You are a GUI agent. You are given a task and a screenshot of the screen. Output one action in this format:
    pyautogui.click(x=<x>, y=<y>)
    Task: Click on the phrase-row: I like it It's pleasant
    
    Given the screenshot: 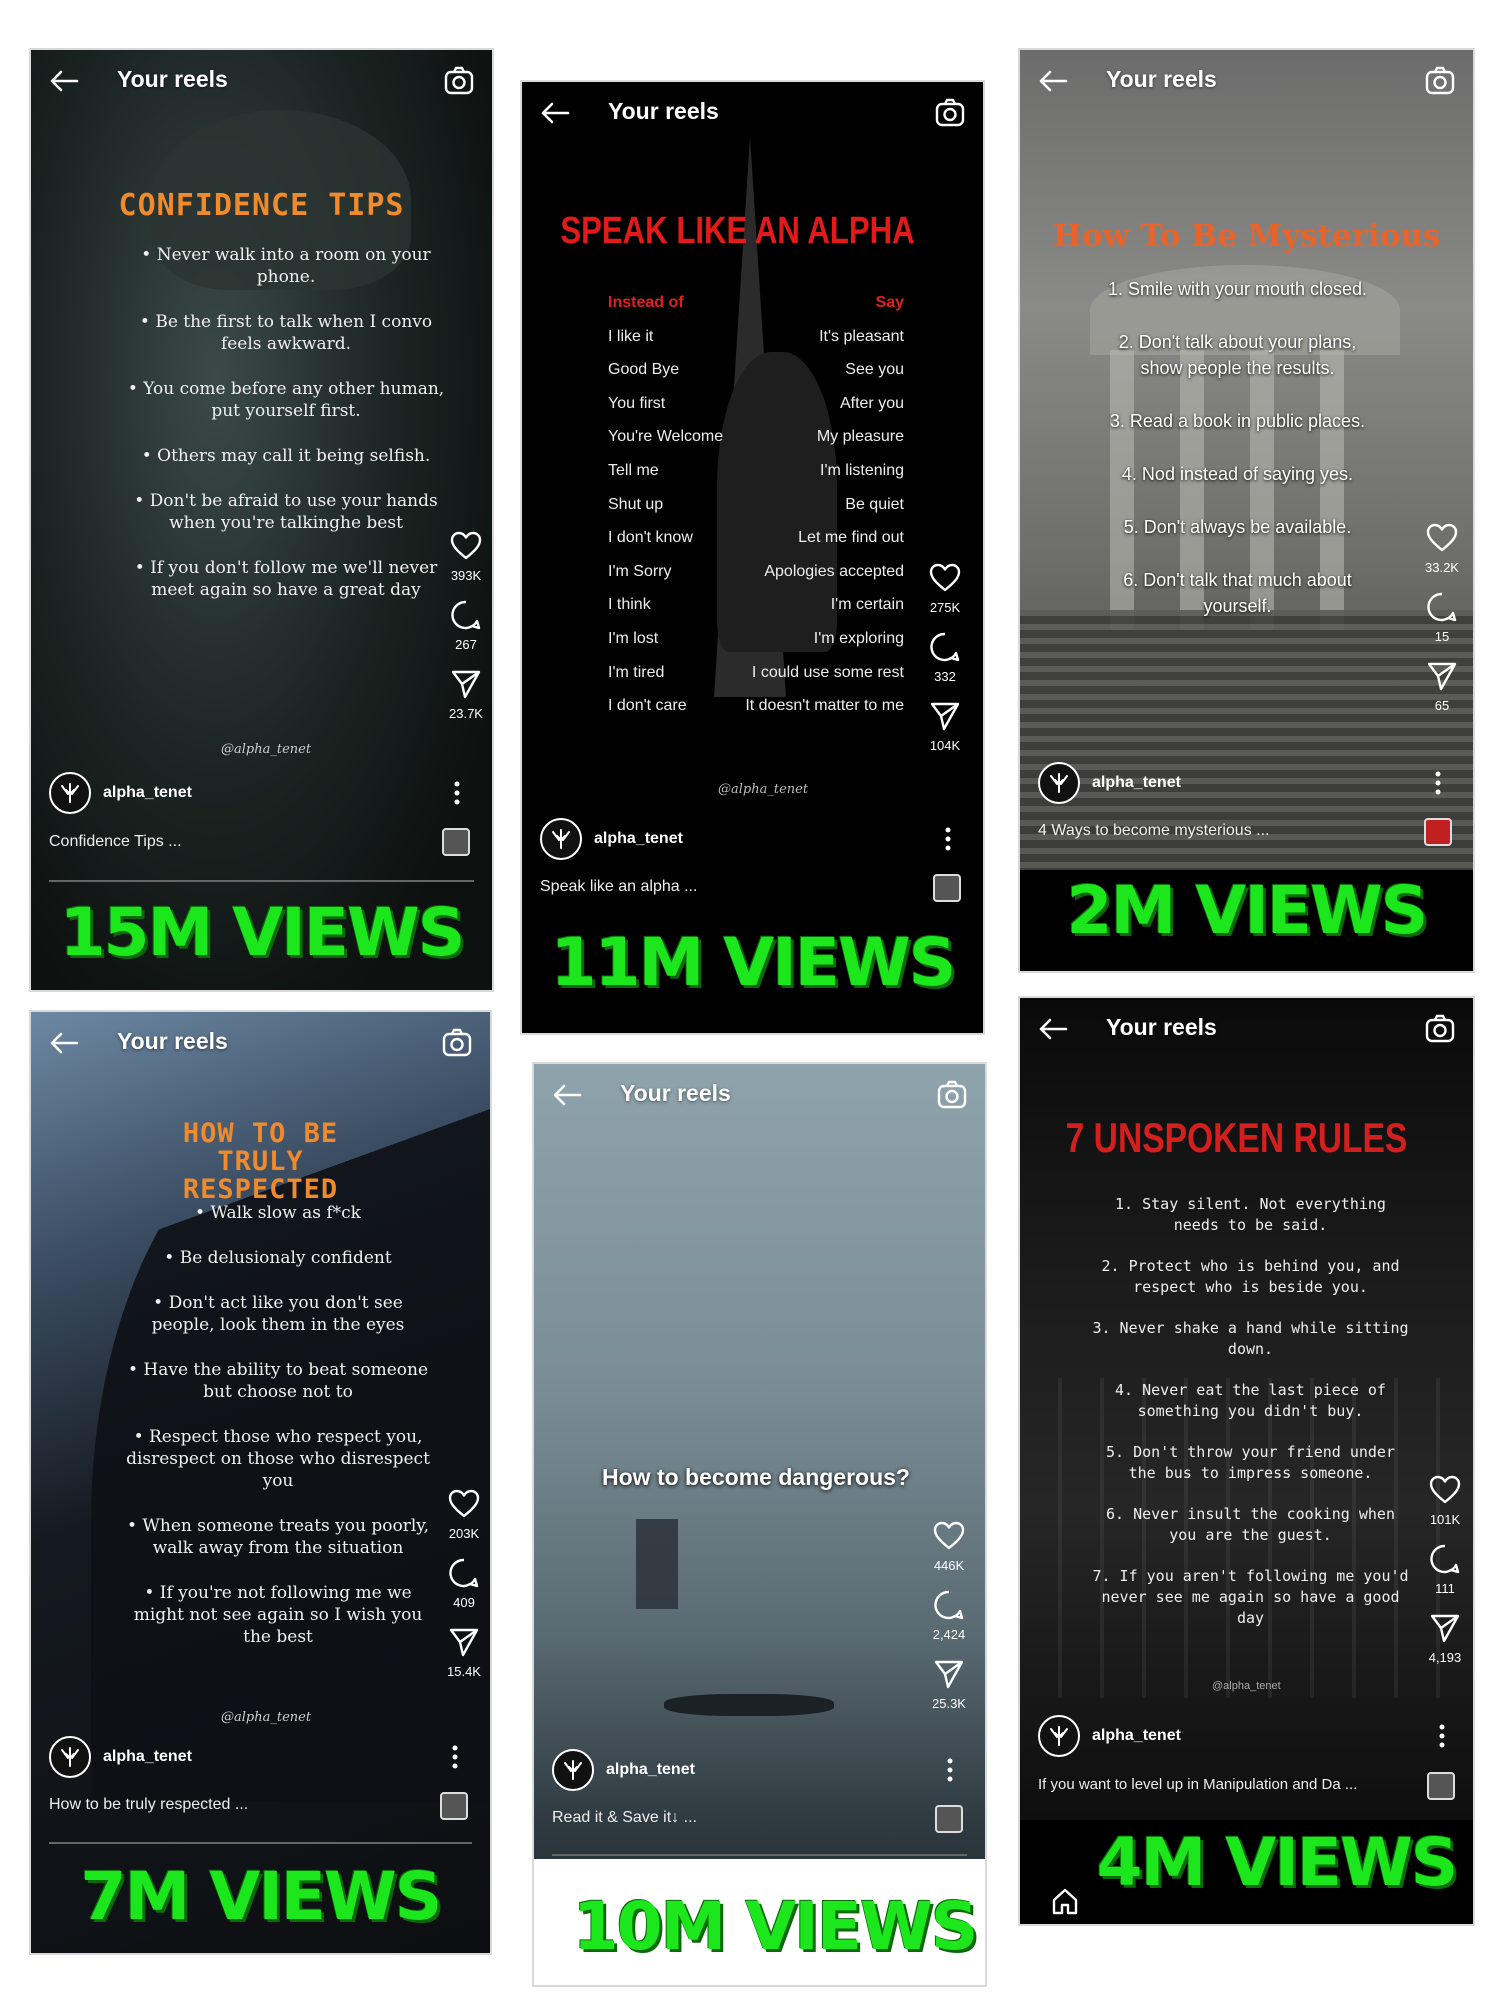 What is the action you would take?
    pyautogui.click(x=756, y=345)
    